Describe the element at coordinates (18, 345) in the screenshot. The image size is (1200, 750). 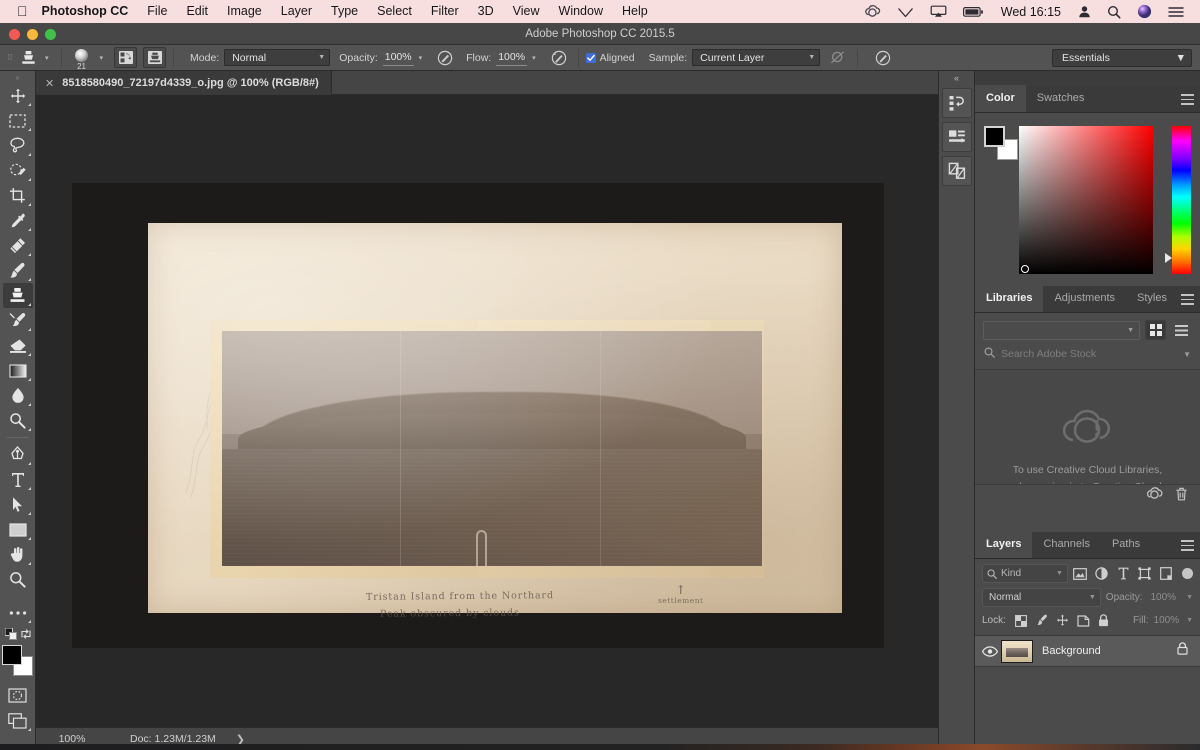
I see `eraser-tool` at that location.